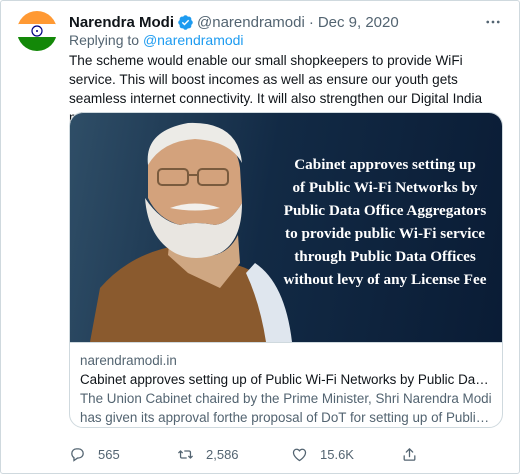 Image resolution: width=520 pixels, height=474 pixels. Describe the element at coordinates (77, 454) in the screenshot. I see `reply-icon` at that location.